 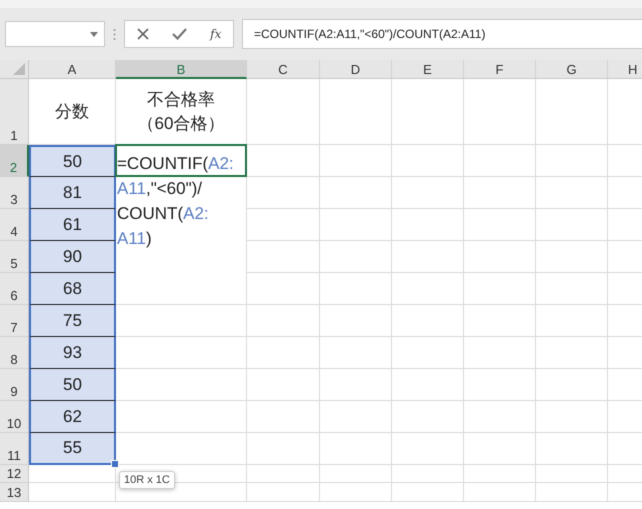 What do you see at coordinates (356, 69) in the screenshot?
I see `column-header: D` at bounding box center [356, 69].